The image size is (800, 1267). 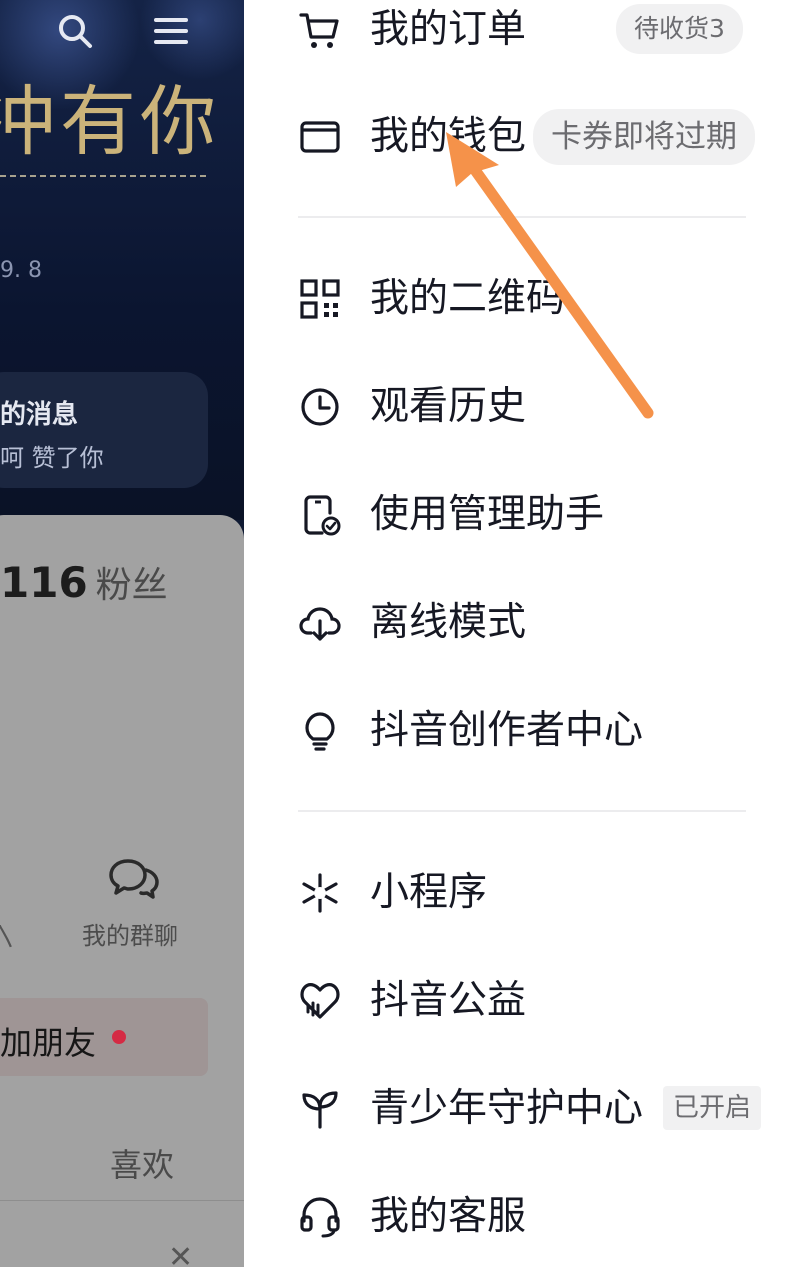 I want to click on cart-icon, so click(x=320, y=30).